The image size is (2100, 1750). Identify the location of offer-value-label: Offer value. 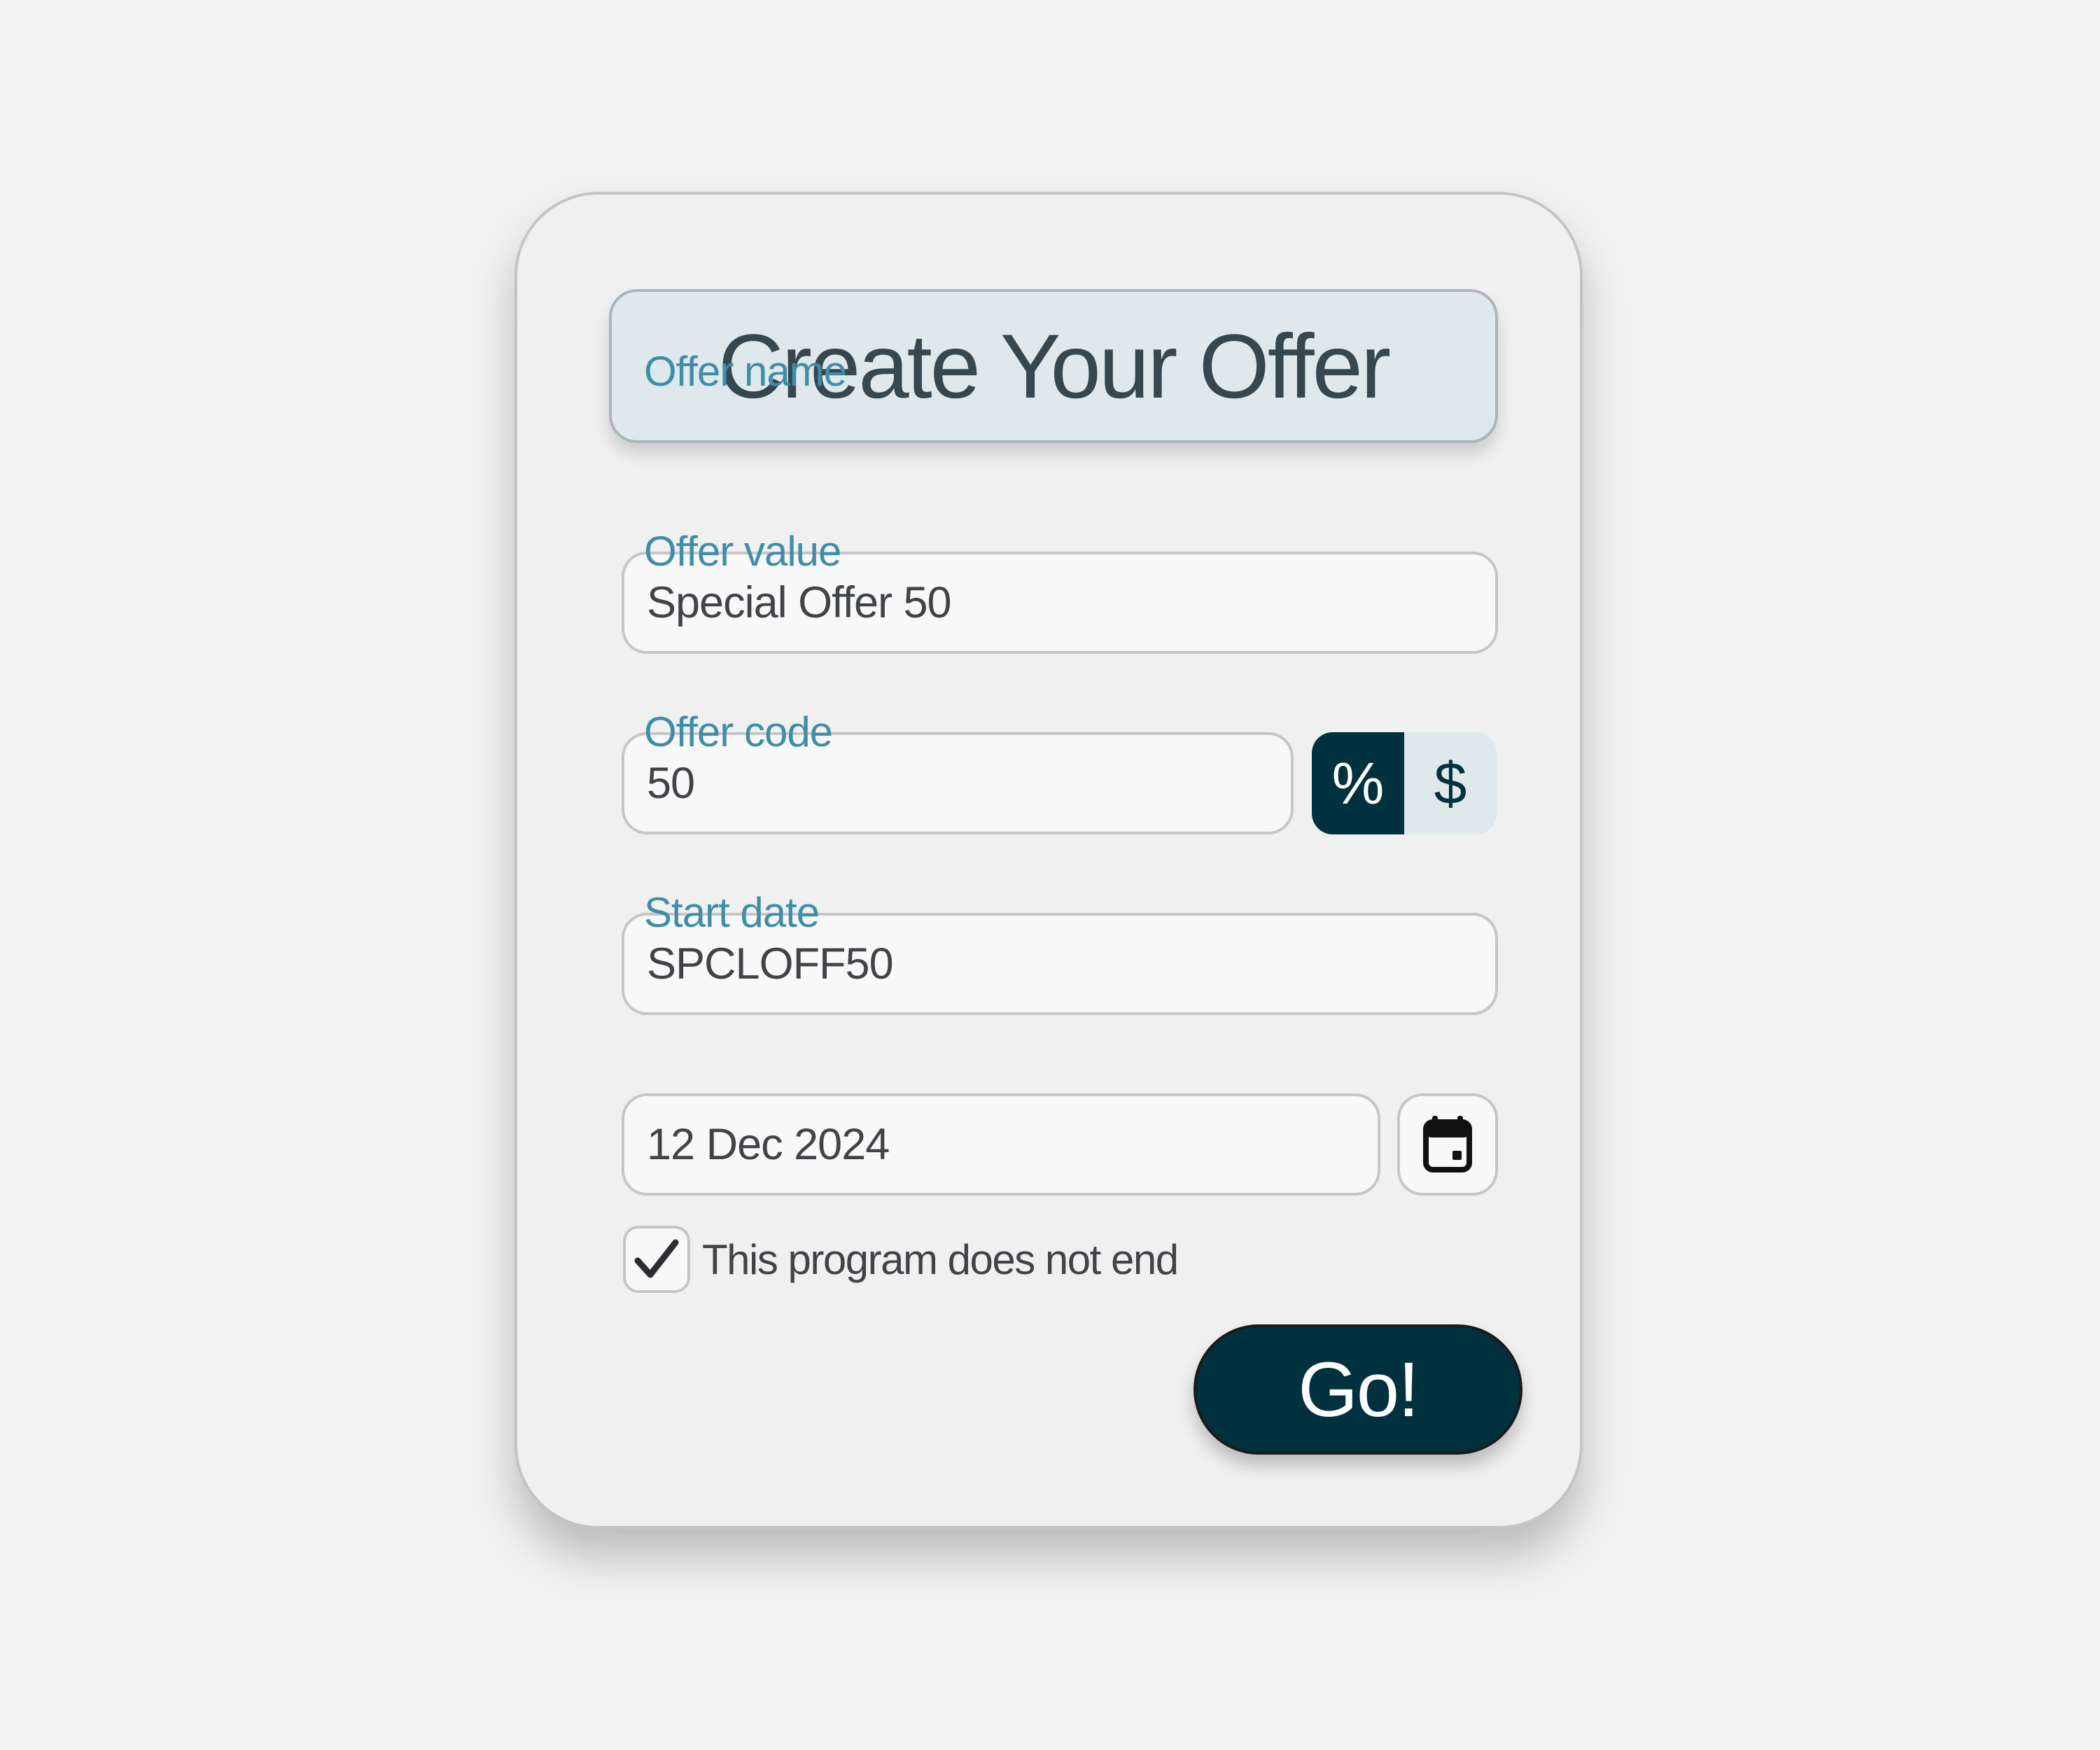
(742, 551).